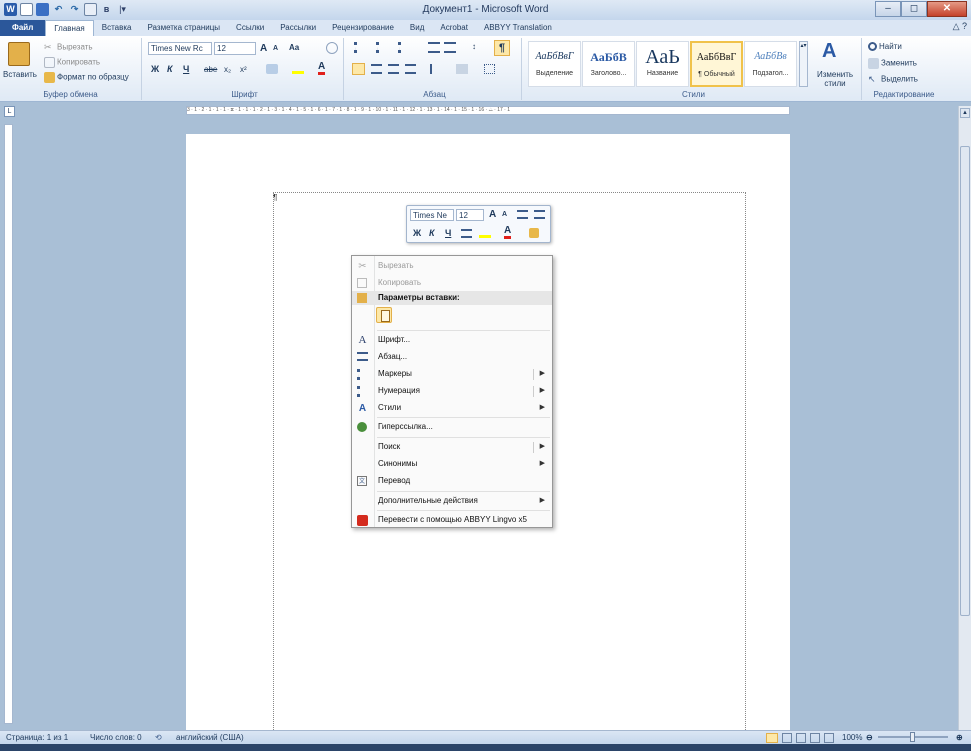 The image size is (971, 751). I want to click on style-normal: АаБбВвГ ¶ Обычный, so click(716, 64).